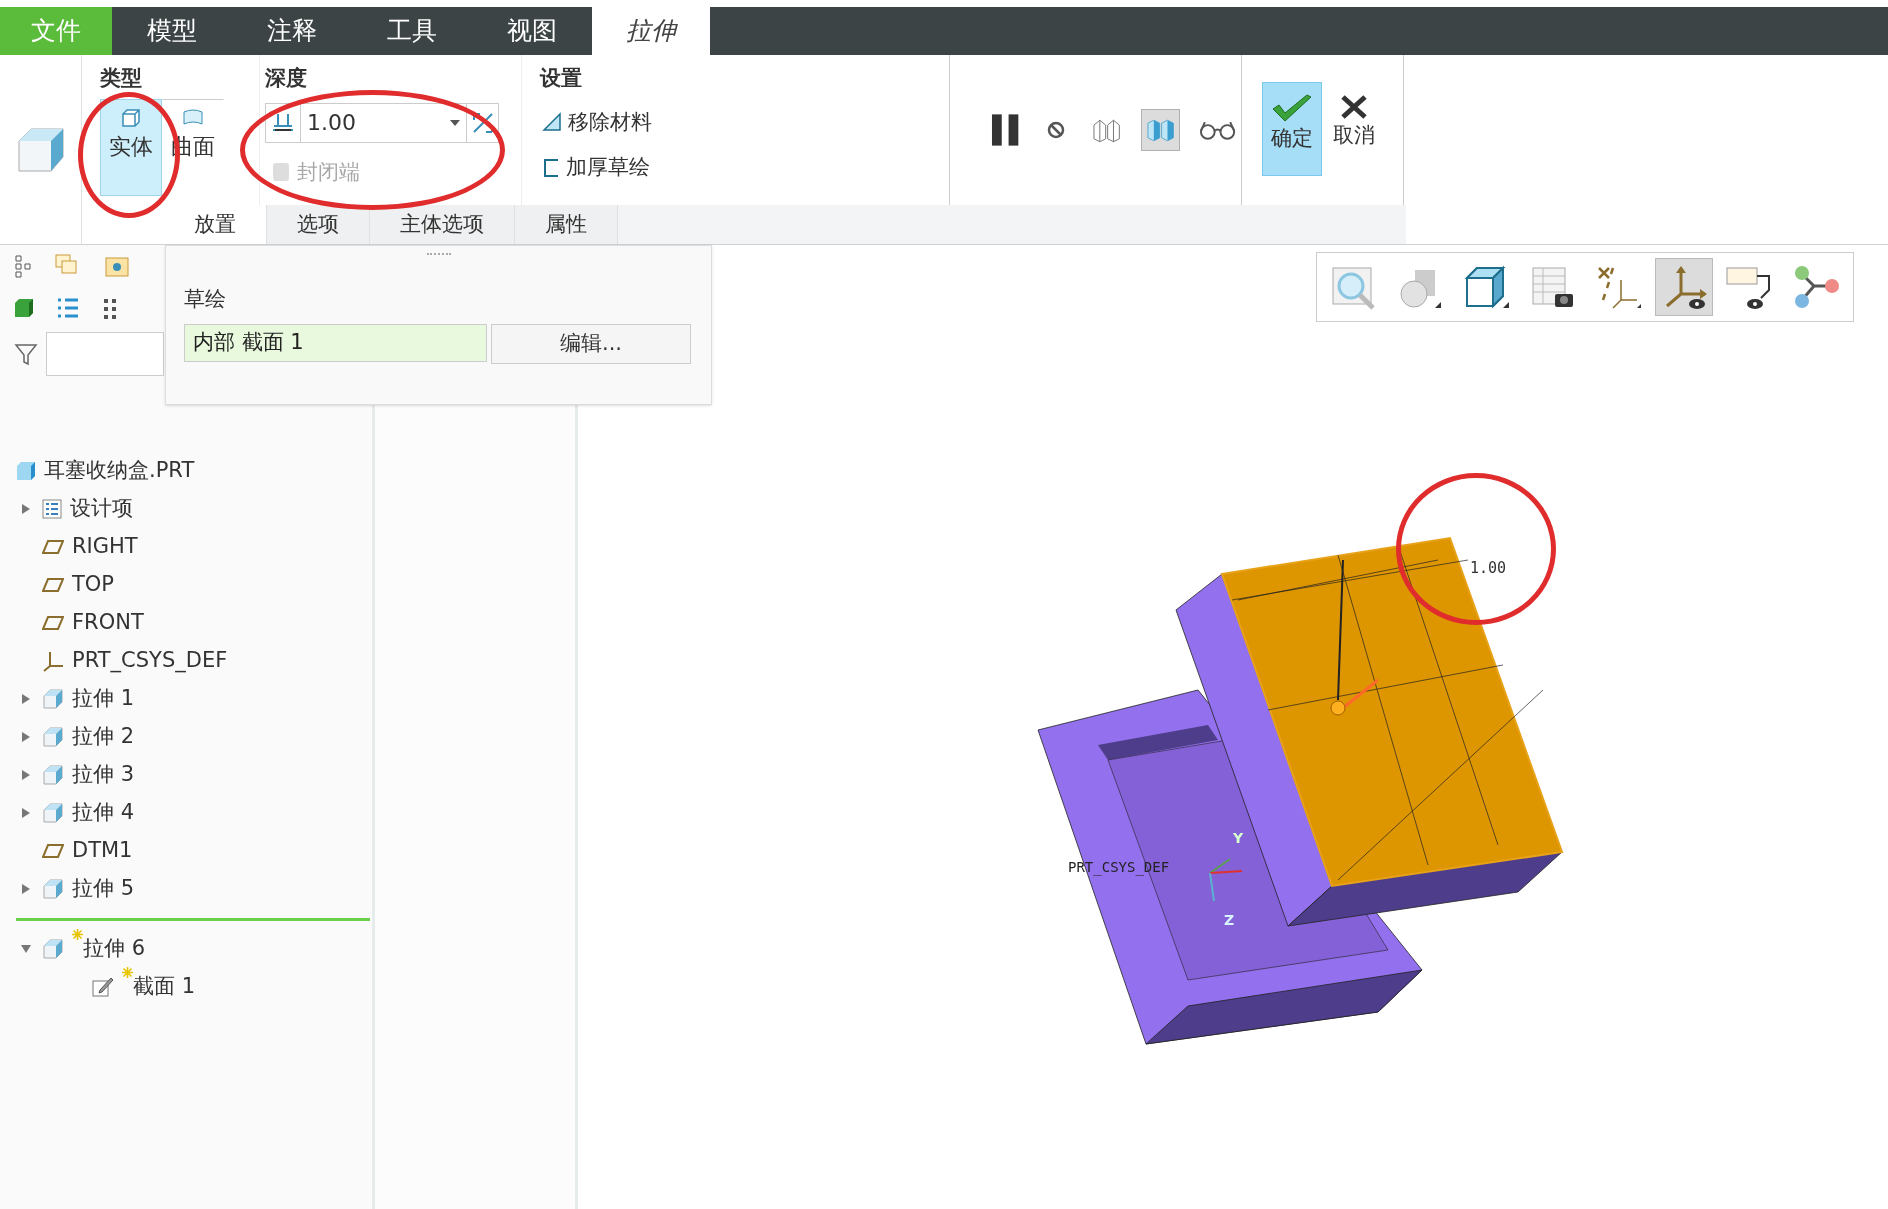 This screenshot has height=1209, width=1888. What do you see at coordinates (552, 122) in the screenshot?
I see `remove-material-icon` at bounding box center [552, 122].